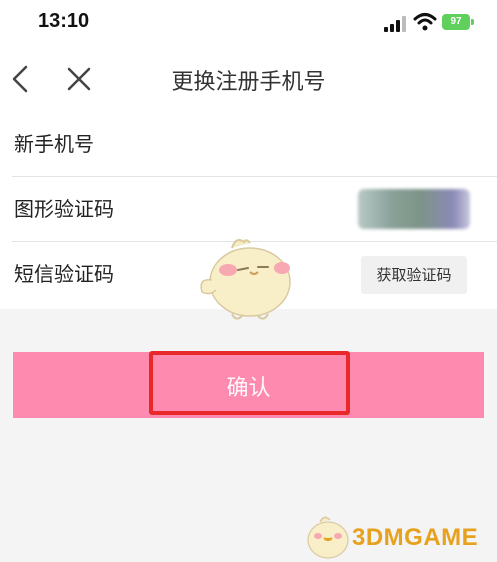  I want to click on wifi-icon, so click(425, 22).